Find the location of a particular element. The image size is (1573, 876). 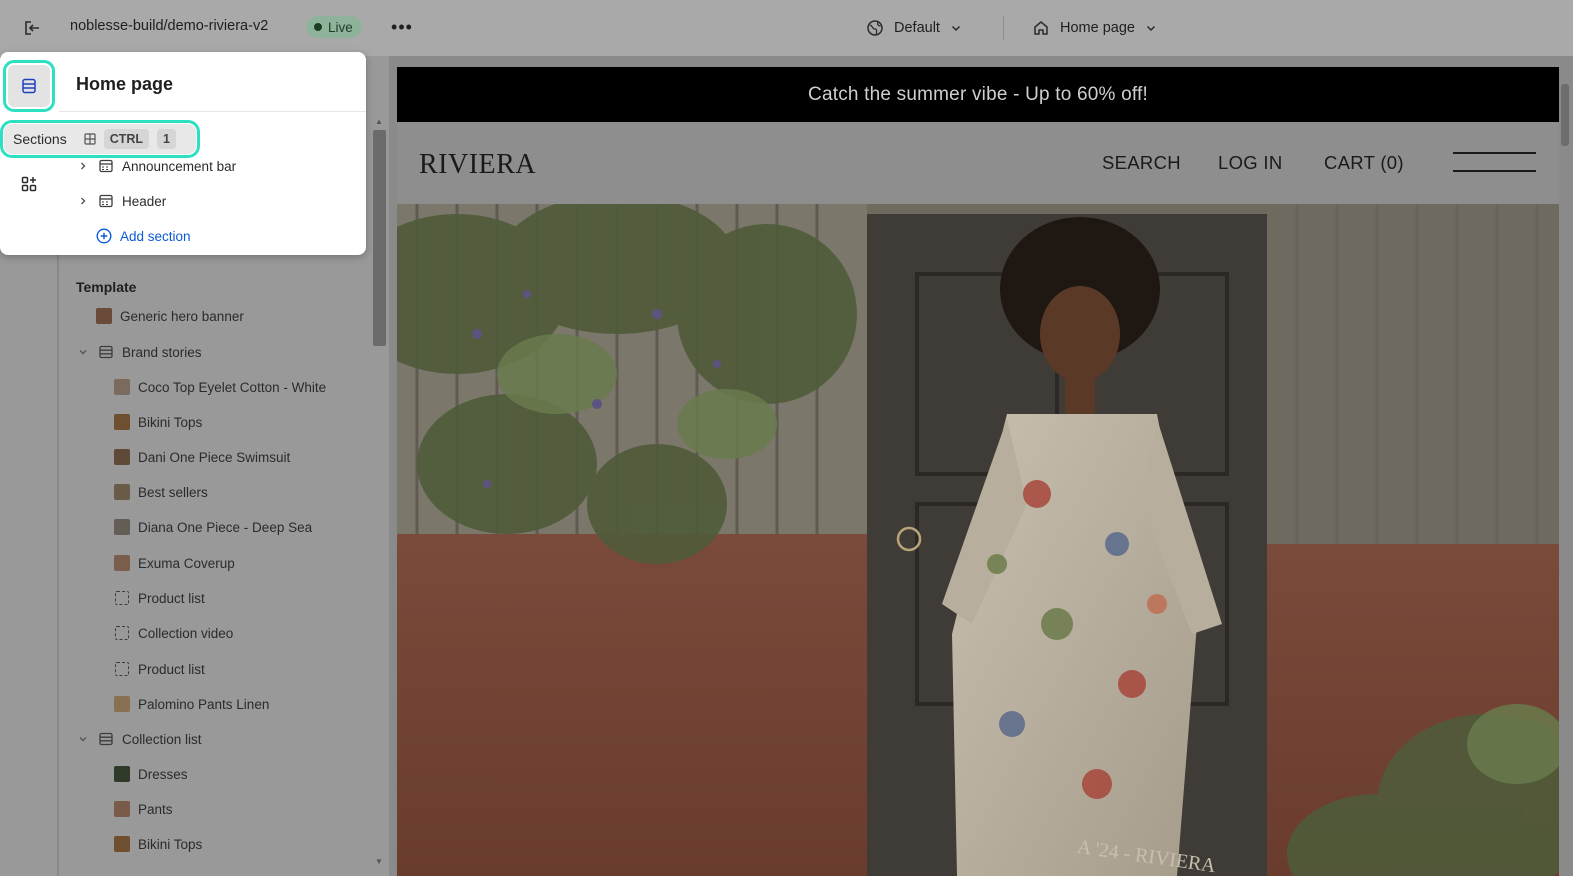

preview-scrollbar-thumb is located at coordinates (1565, 115).